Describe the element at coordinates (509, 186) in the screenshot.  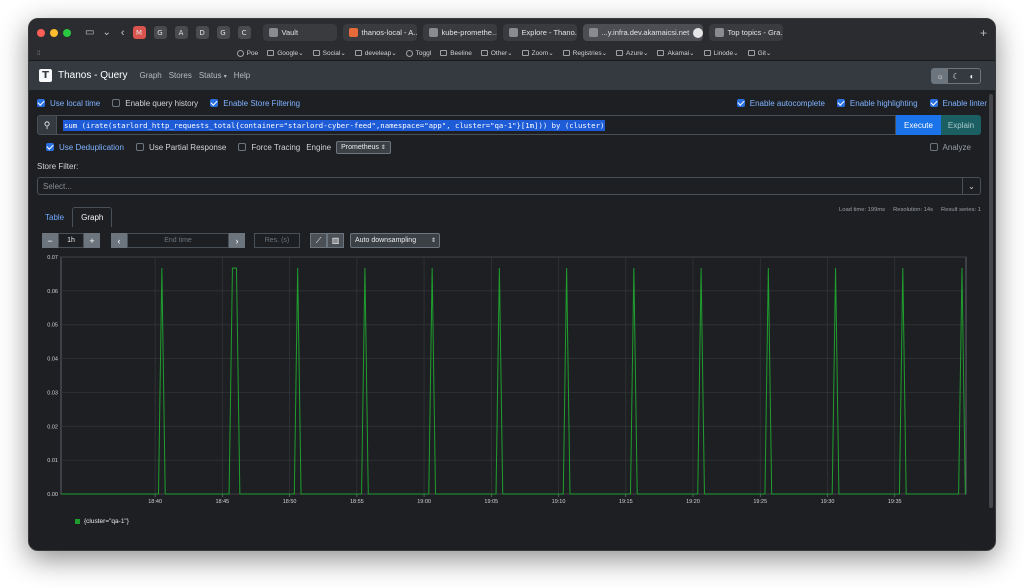
I see `store-filter-select: Select... ⌄` at that location.